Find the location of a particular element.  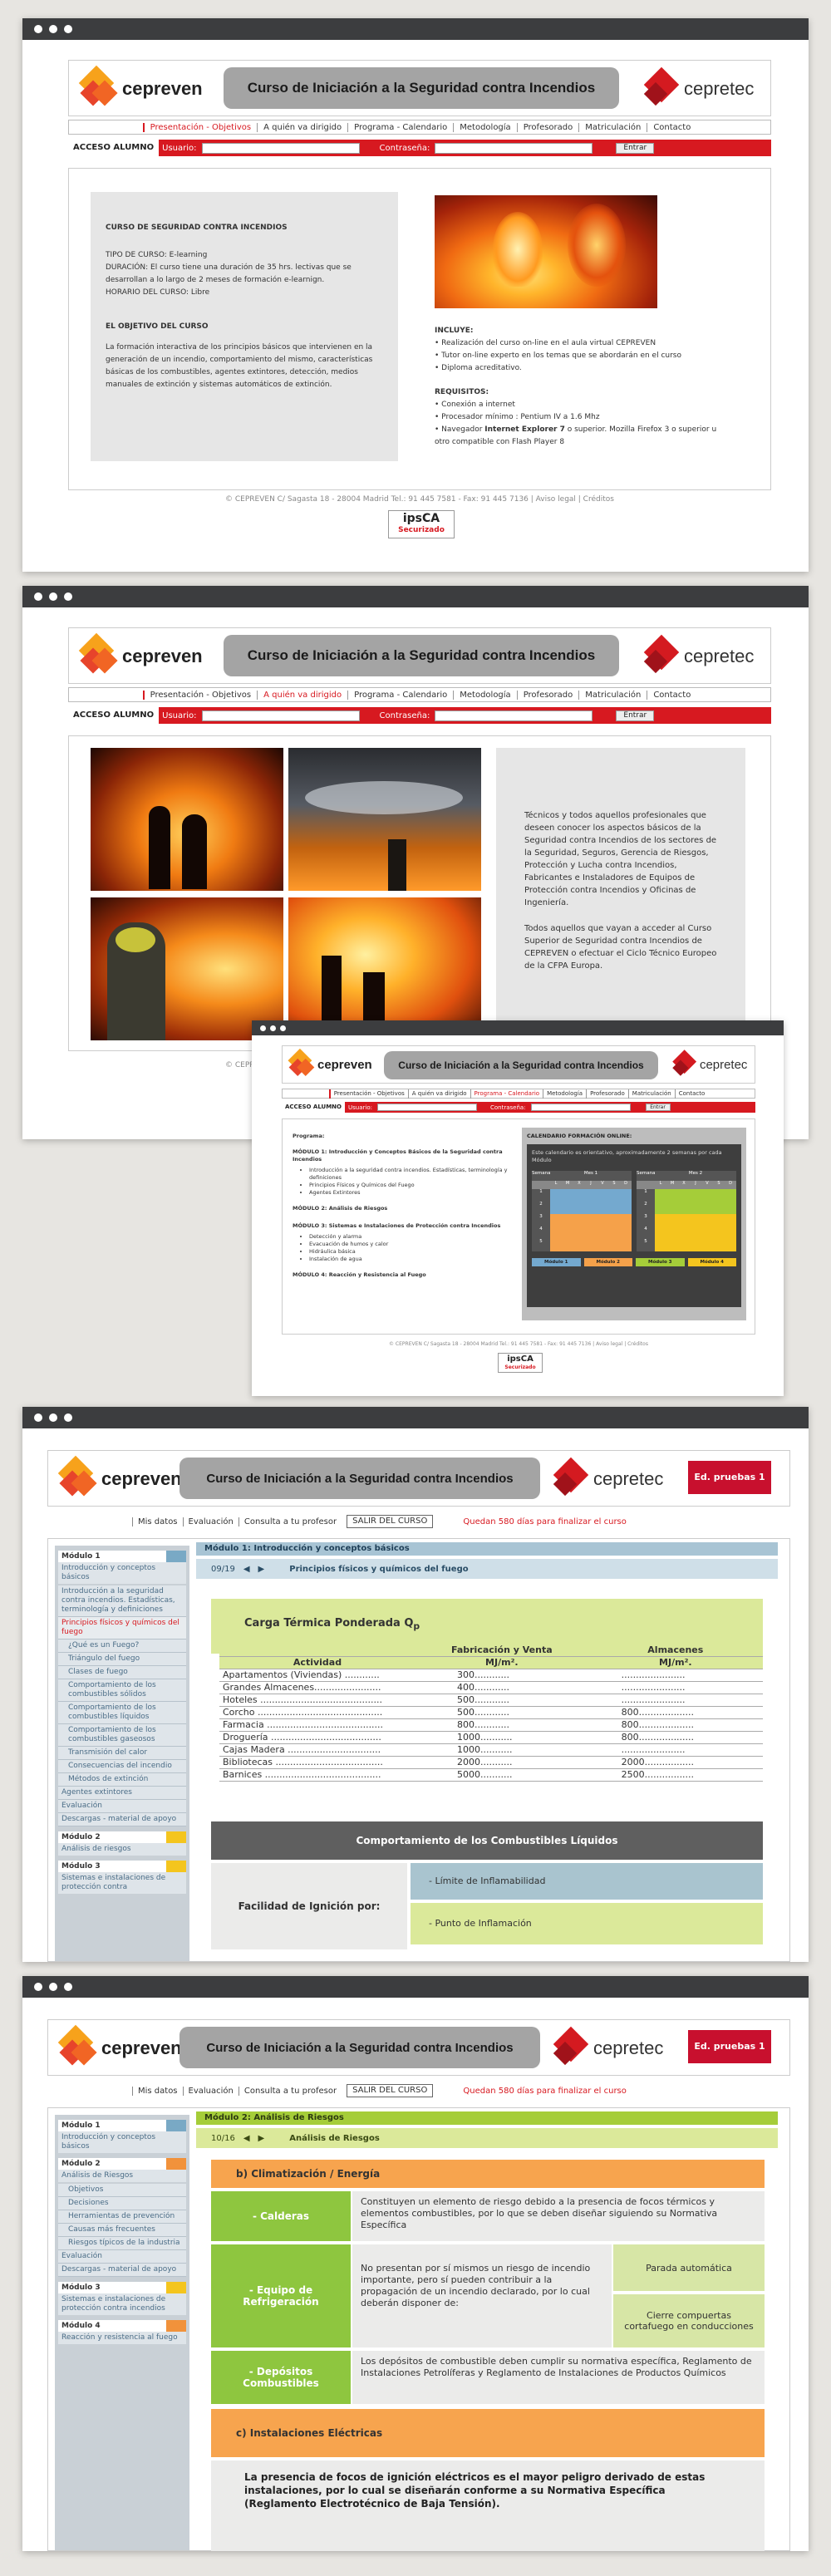

sidebar-subitem: Herramientas de prevención is located at coordinates (122, 2217).